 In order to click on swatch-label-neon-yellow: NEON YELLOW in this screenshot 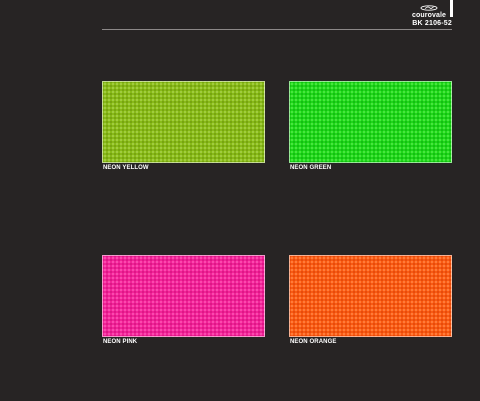, I will do `click(126, 168)`.